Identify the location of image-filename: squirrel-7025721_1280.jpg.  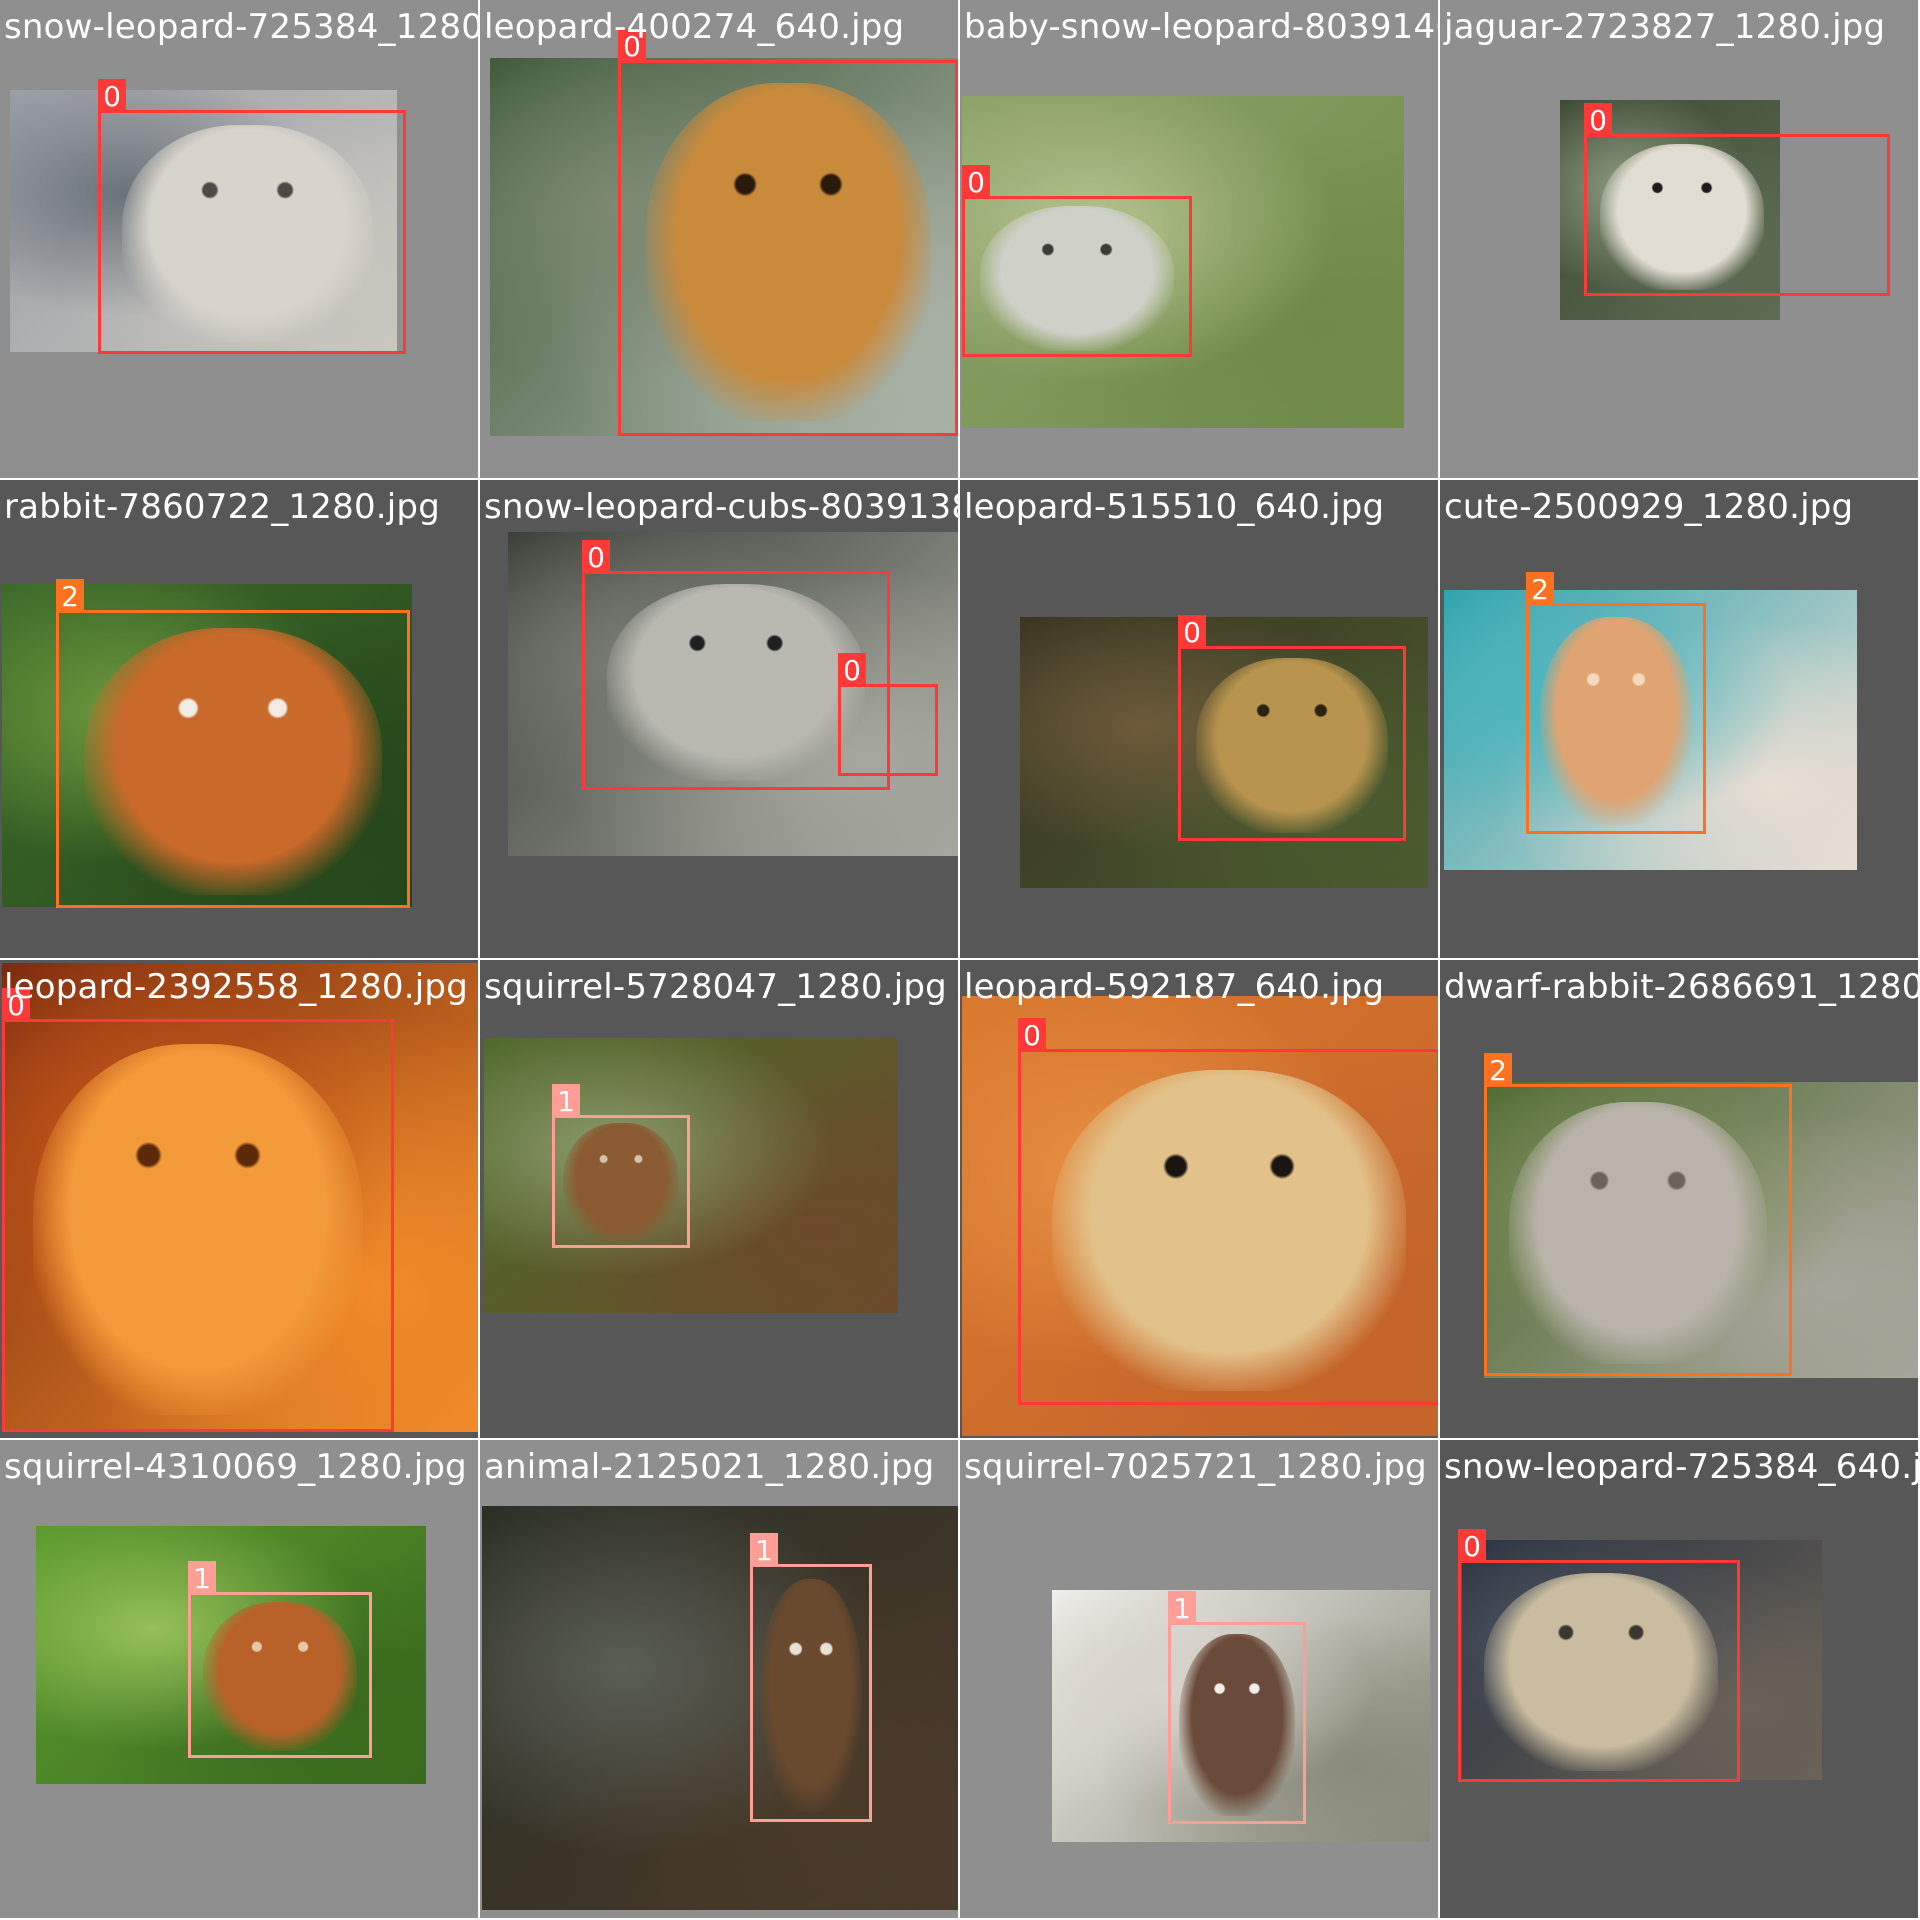
(1195, 1467).